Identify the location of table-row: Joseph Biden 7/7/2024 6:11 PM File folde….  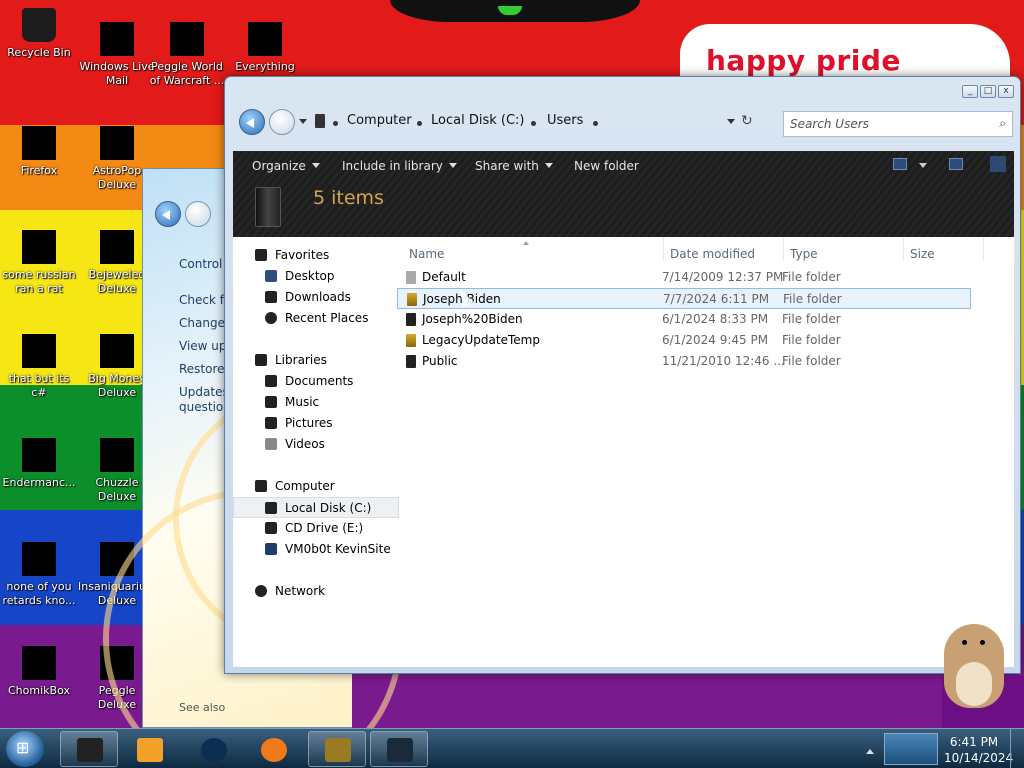
(684, 298).